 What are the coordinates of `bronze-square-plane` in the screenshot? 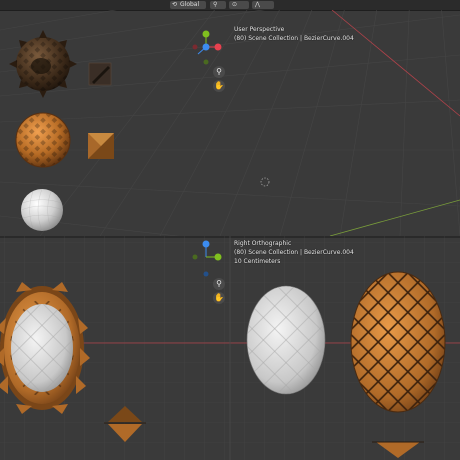 It's located at (101, 146).